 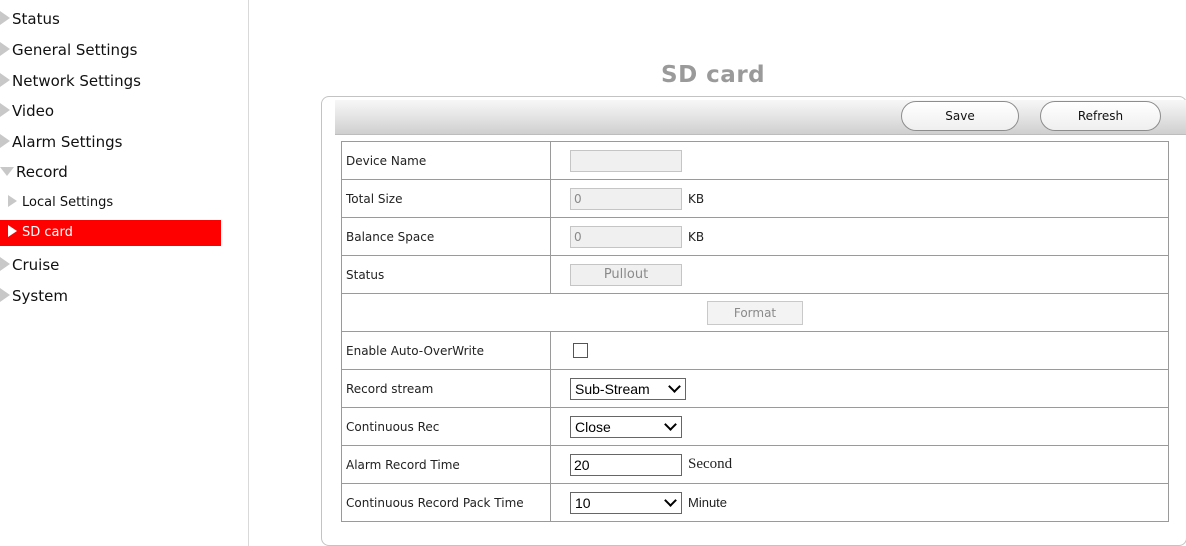 I want to click on sidebar-item-general-settings: General Settings, so click(x=68, y=50).